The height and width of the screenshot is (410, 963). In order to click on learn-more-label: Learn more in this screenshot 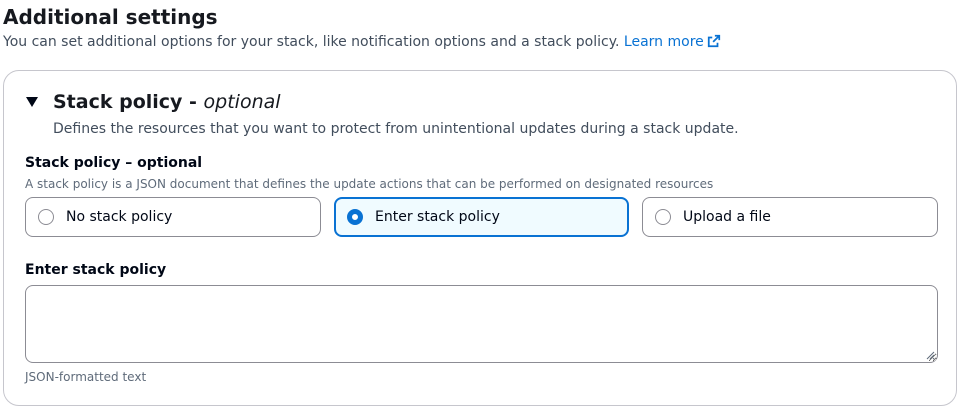, I will do `click(663, 42)`.